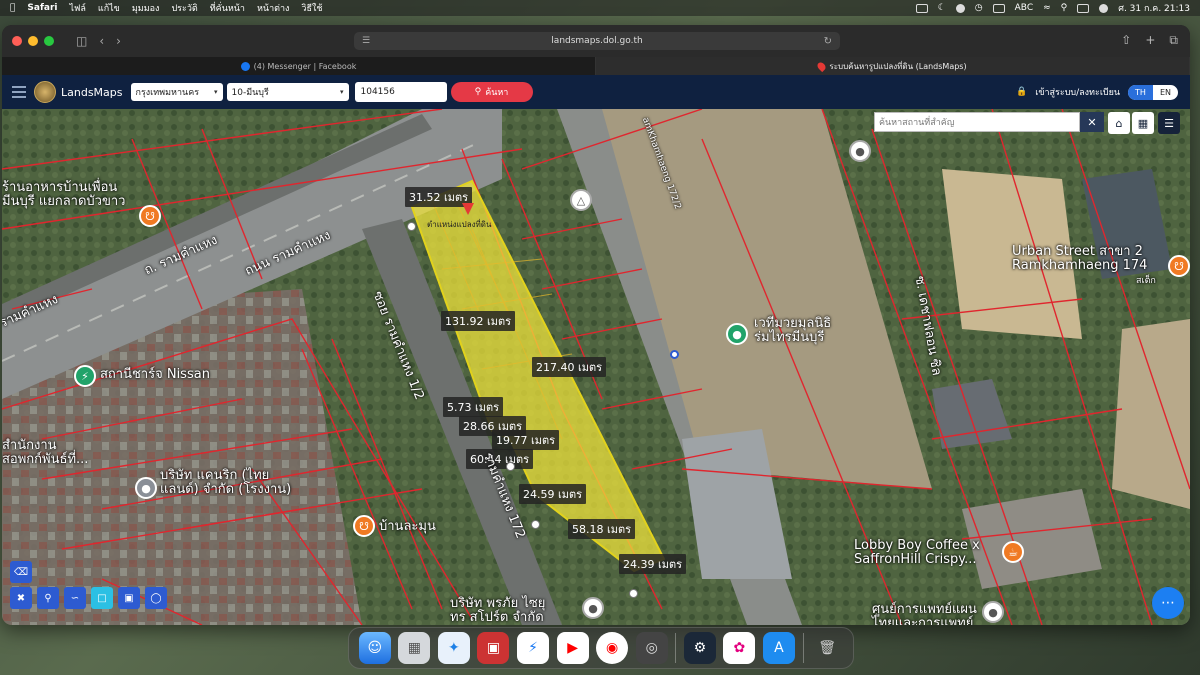 The height and width of the screenshot is (675, 1200). What do you see at coordinates (1154, 8) in the screenshot?
I see `menu-clock: ศ. 31 ก.ค. 21:13` at bounding box center [1154, 8].